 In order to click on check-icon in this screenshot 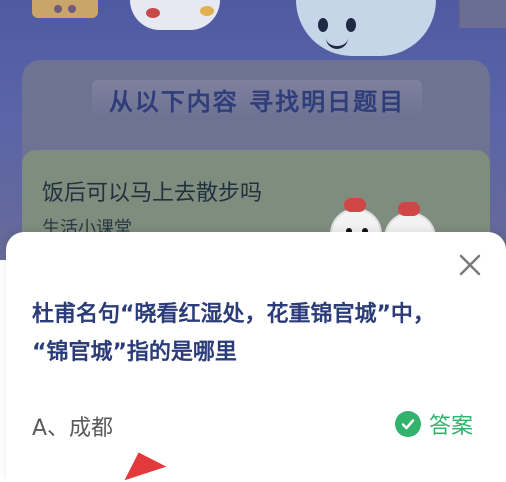, I will do `click(408, 424)`.